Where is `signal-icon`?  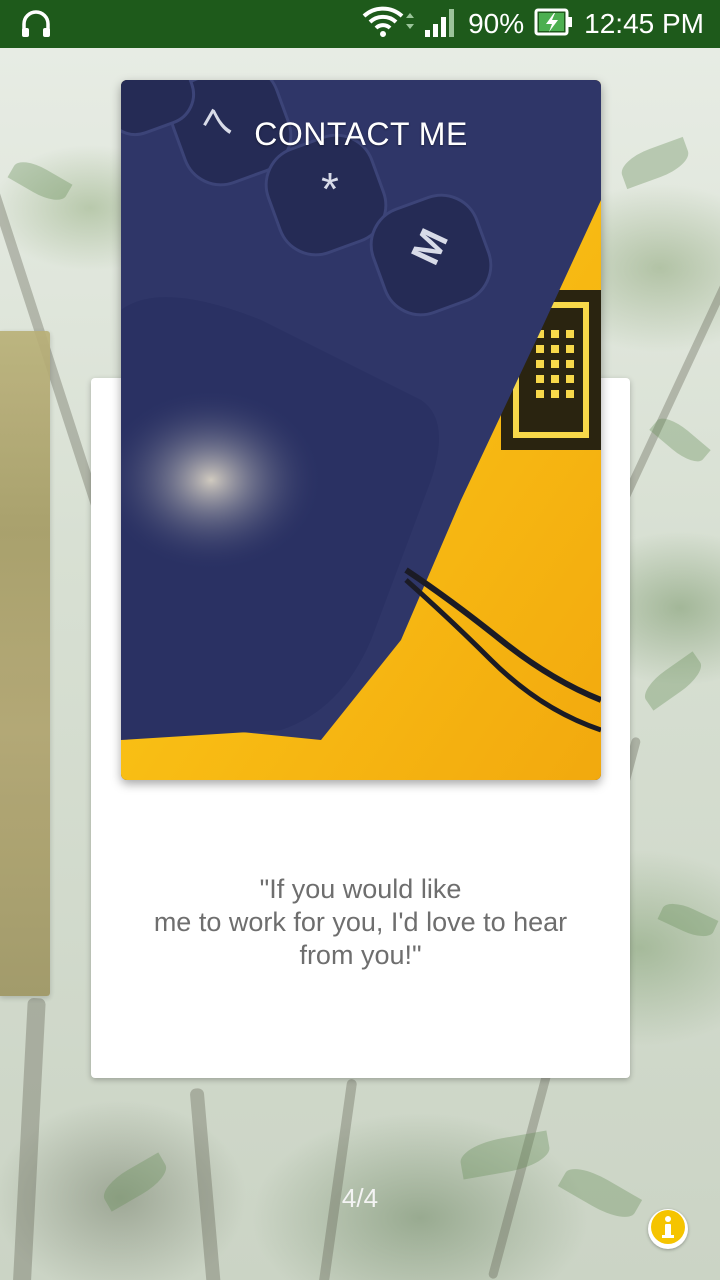 signal-icon is located at coordinates (441, 24).